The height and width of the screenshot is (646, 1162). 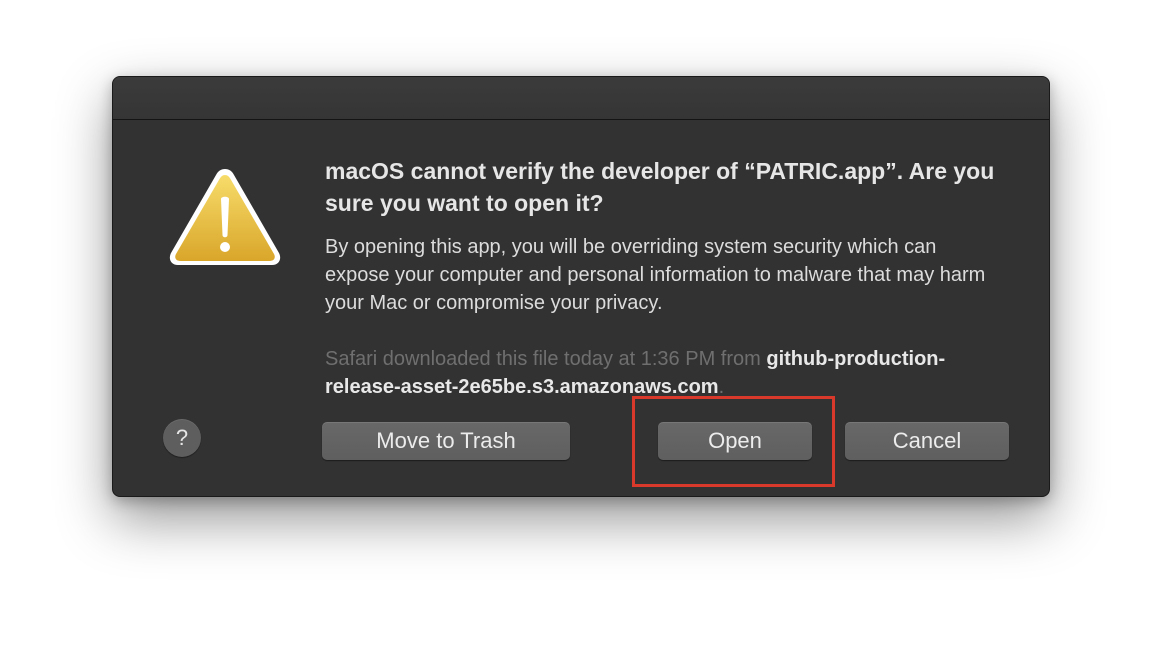 I want to click on cancel-button: Cancel, so click(x=927, y=441).